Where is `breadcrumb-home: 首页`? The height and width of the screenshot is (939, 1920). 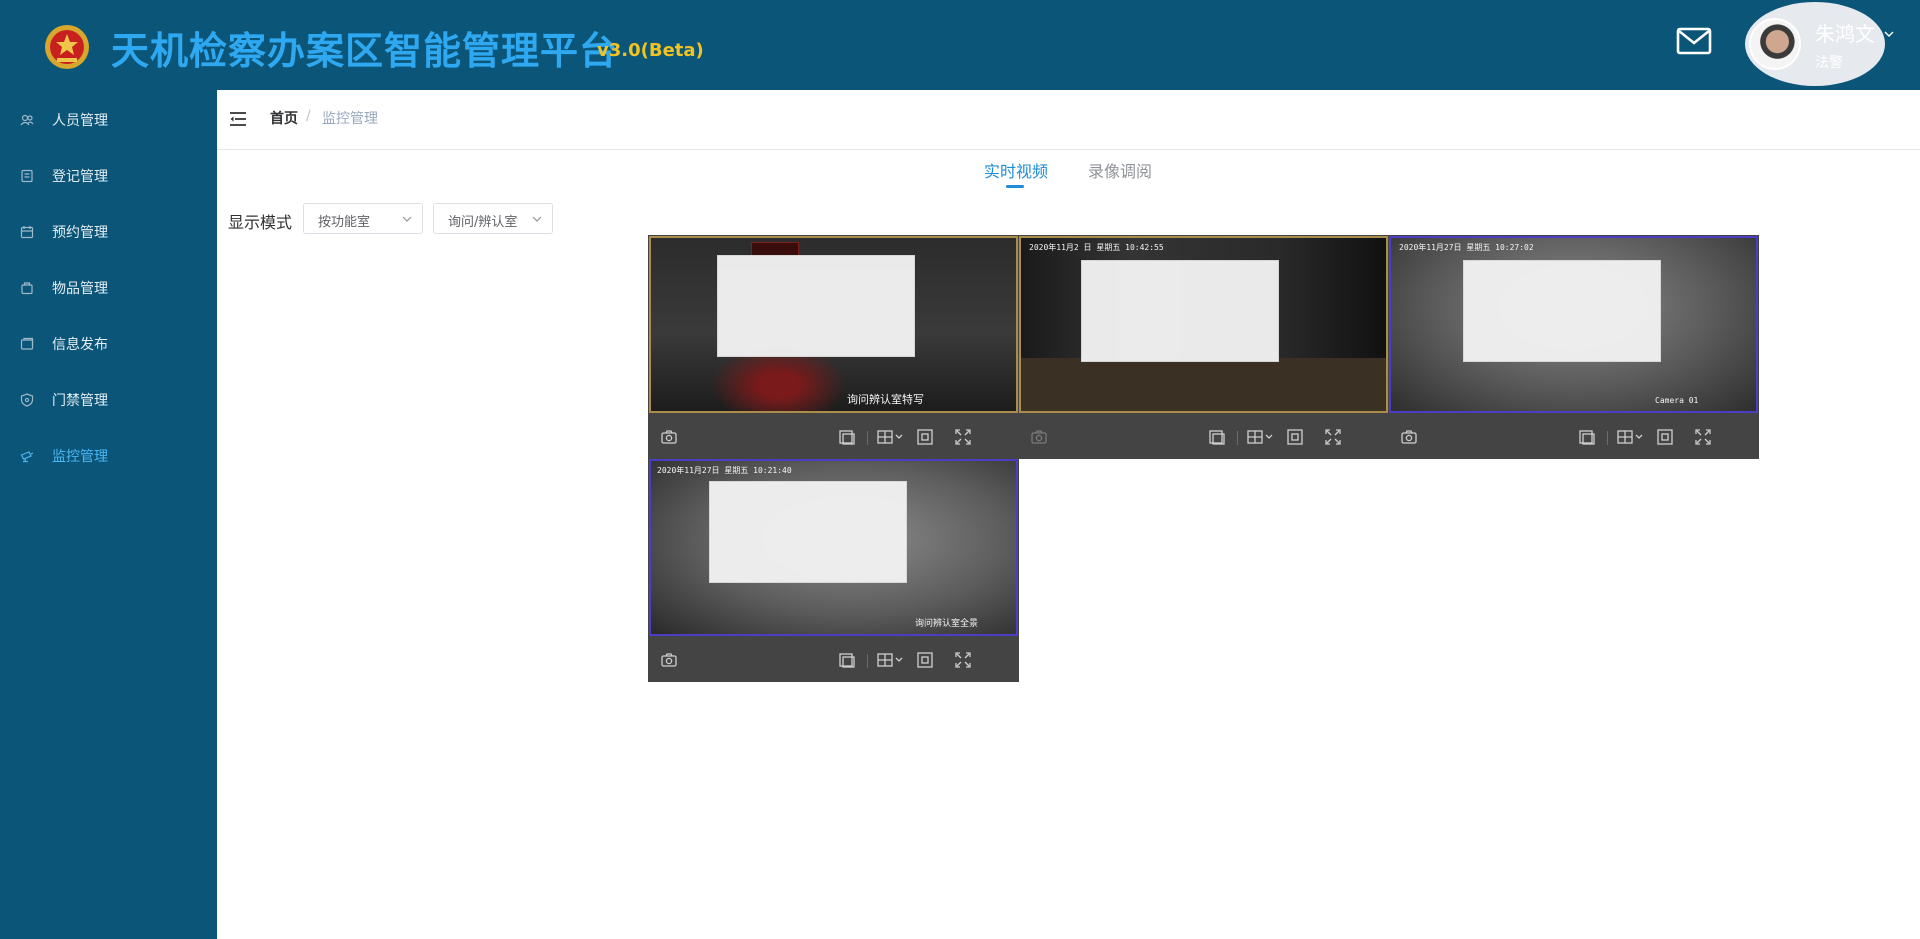 breadcrumb-home: 首页 is located at coordinates (284, 118).